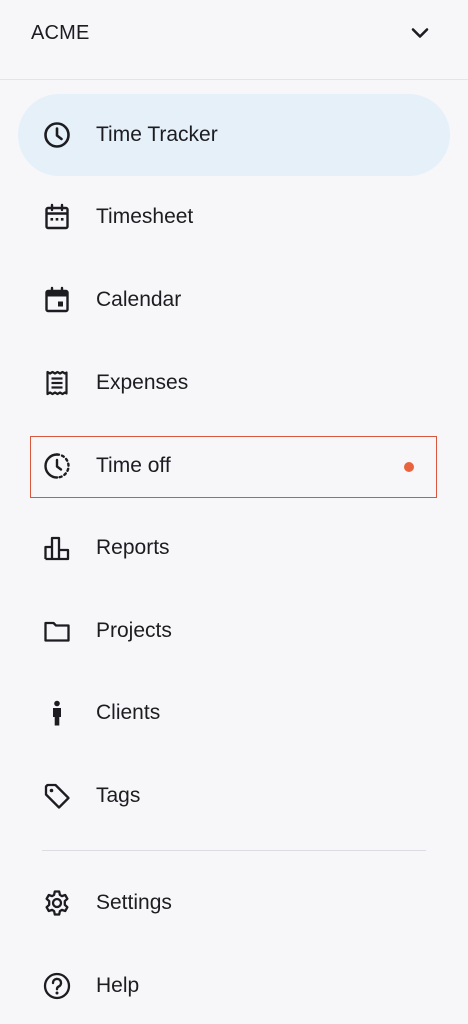 Image resolution: width=468 pixels, height=1024 pixels. What do you see at coordinates (118, 795) in the screenshot?
I see `nav-item-label: Tags` at bounding box center [118, 795].